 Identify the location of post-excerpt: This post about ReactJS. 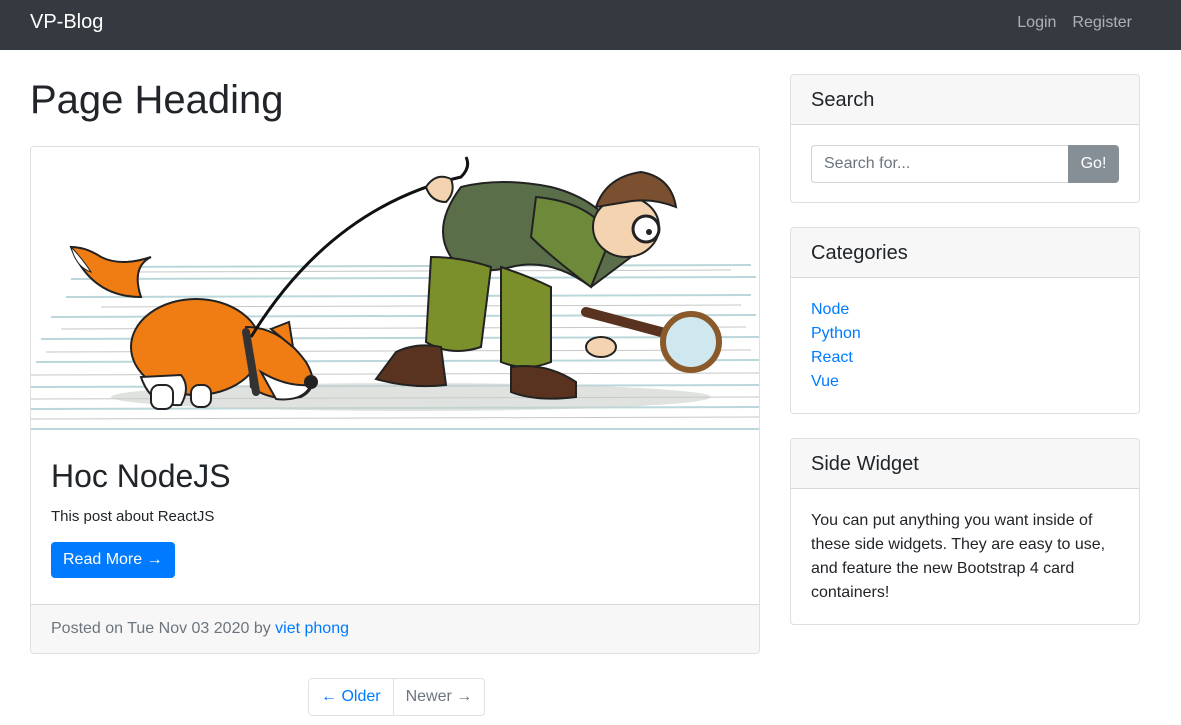
(133, 517).